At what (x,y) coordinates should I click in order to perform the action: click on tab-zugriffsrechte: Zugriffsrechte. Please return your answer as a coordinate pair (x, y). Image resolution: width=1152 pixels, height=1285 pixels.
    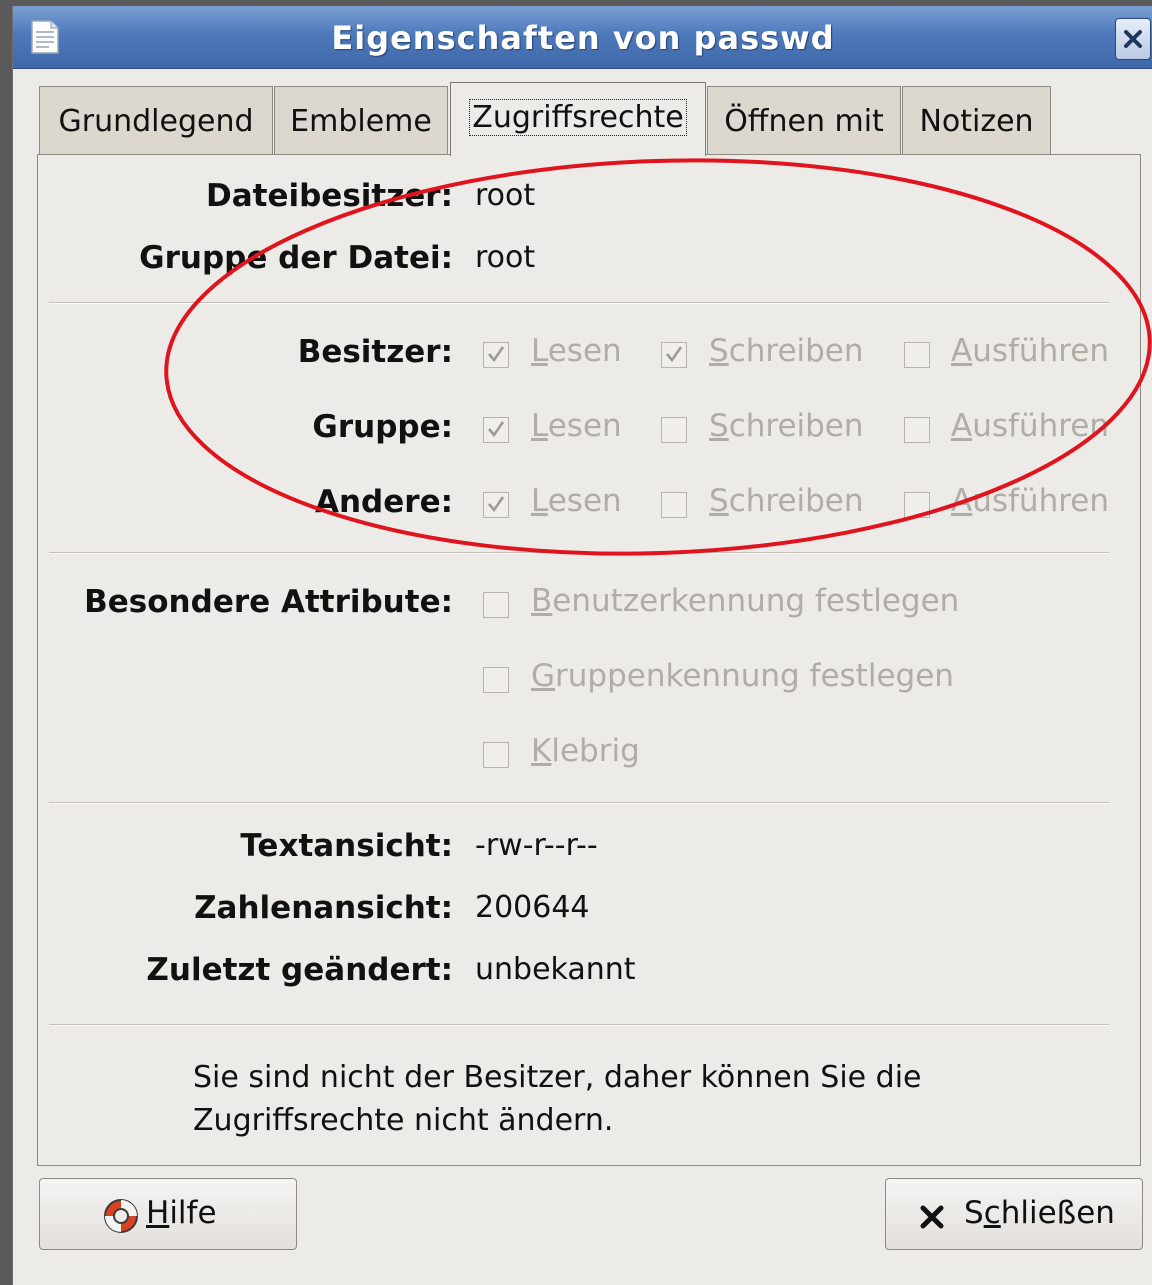
    Looking at the image, I should click on (578, 119).